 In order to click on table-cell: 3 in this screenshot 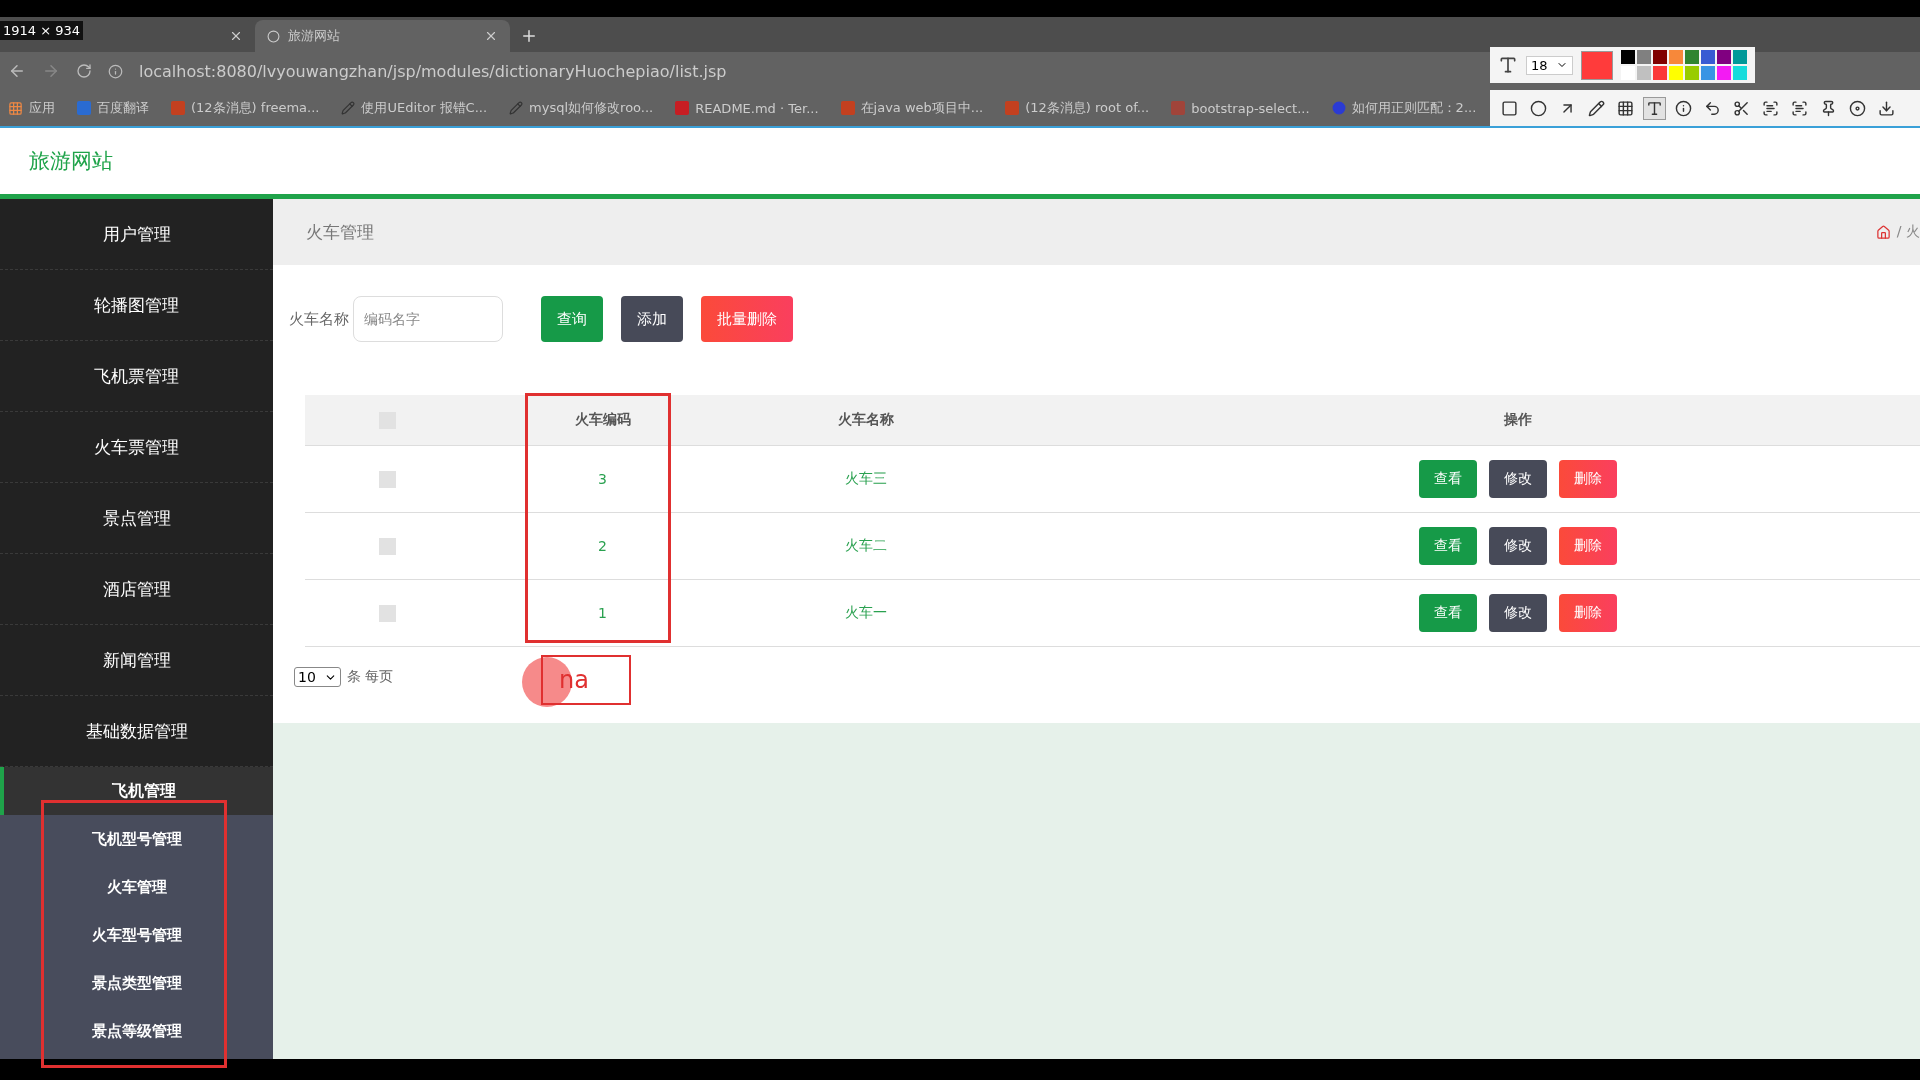, I will do `click(602, 479)`.